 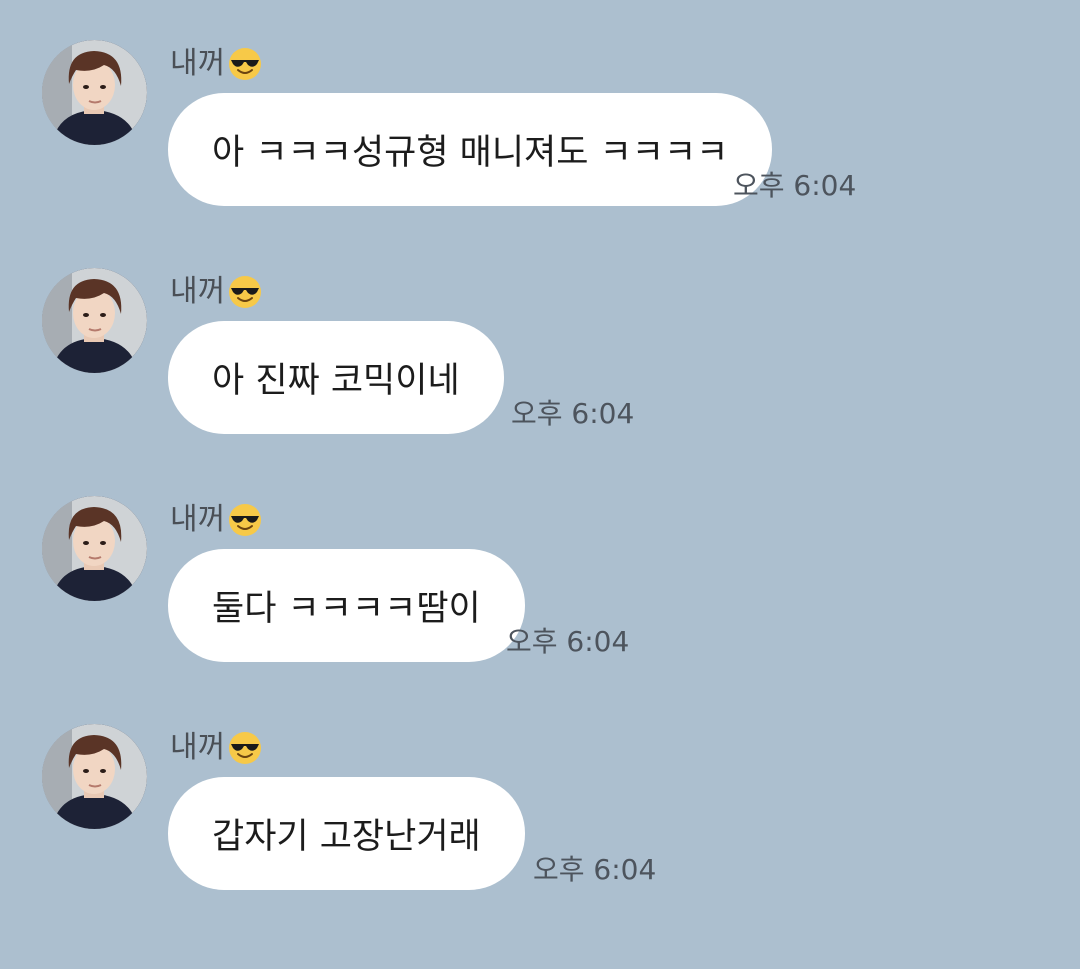 I want to click on message-bubble: 아 ㅋㅋㅋ성규형 매니져도 ㅋㅋㅋㅋ, so click(x=470, y=149).